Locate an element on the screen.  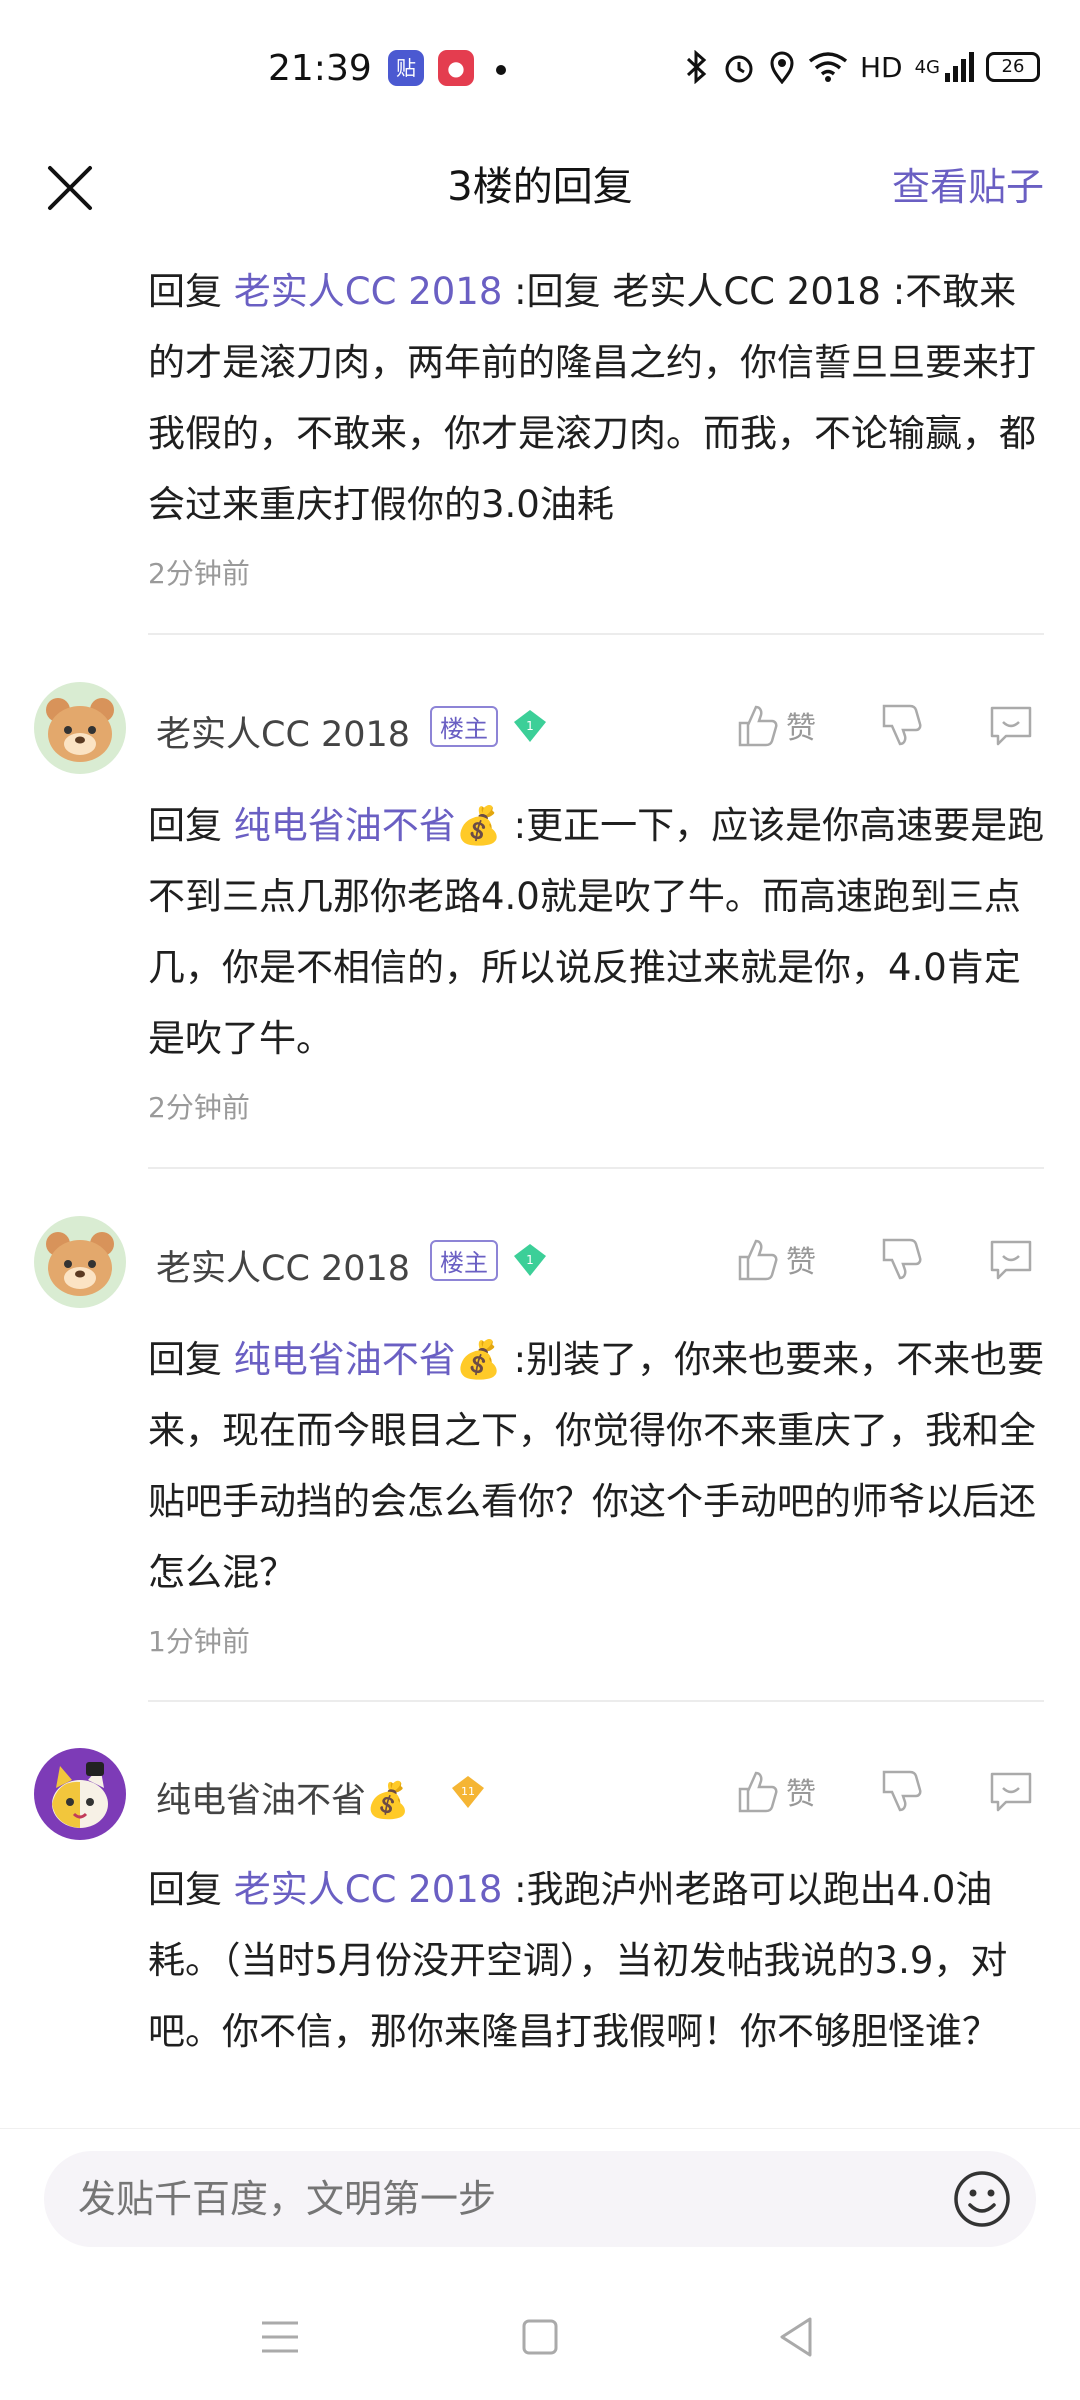
emoji-icon is located at coordinates (982, 2199).